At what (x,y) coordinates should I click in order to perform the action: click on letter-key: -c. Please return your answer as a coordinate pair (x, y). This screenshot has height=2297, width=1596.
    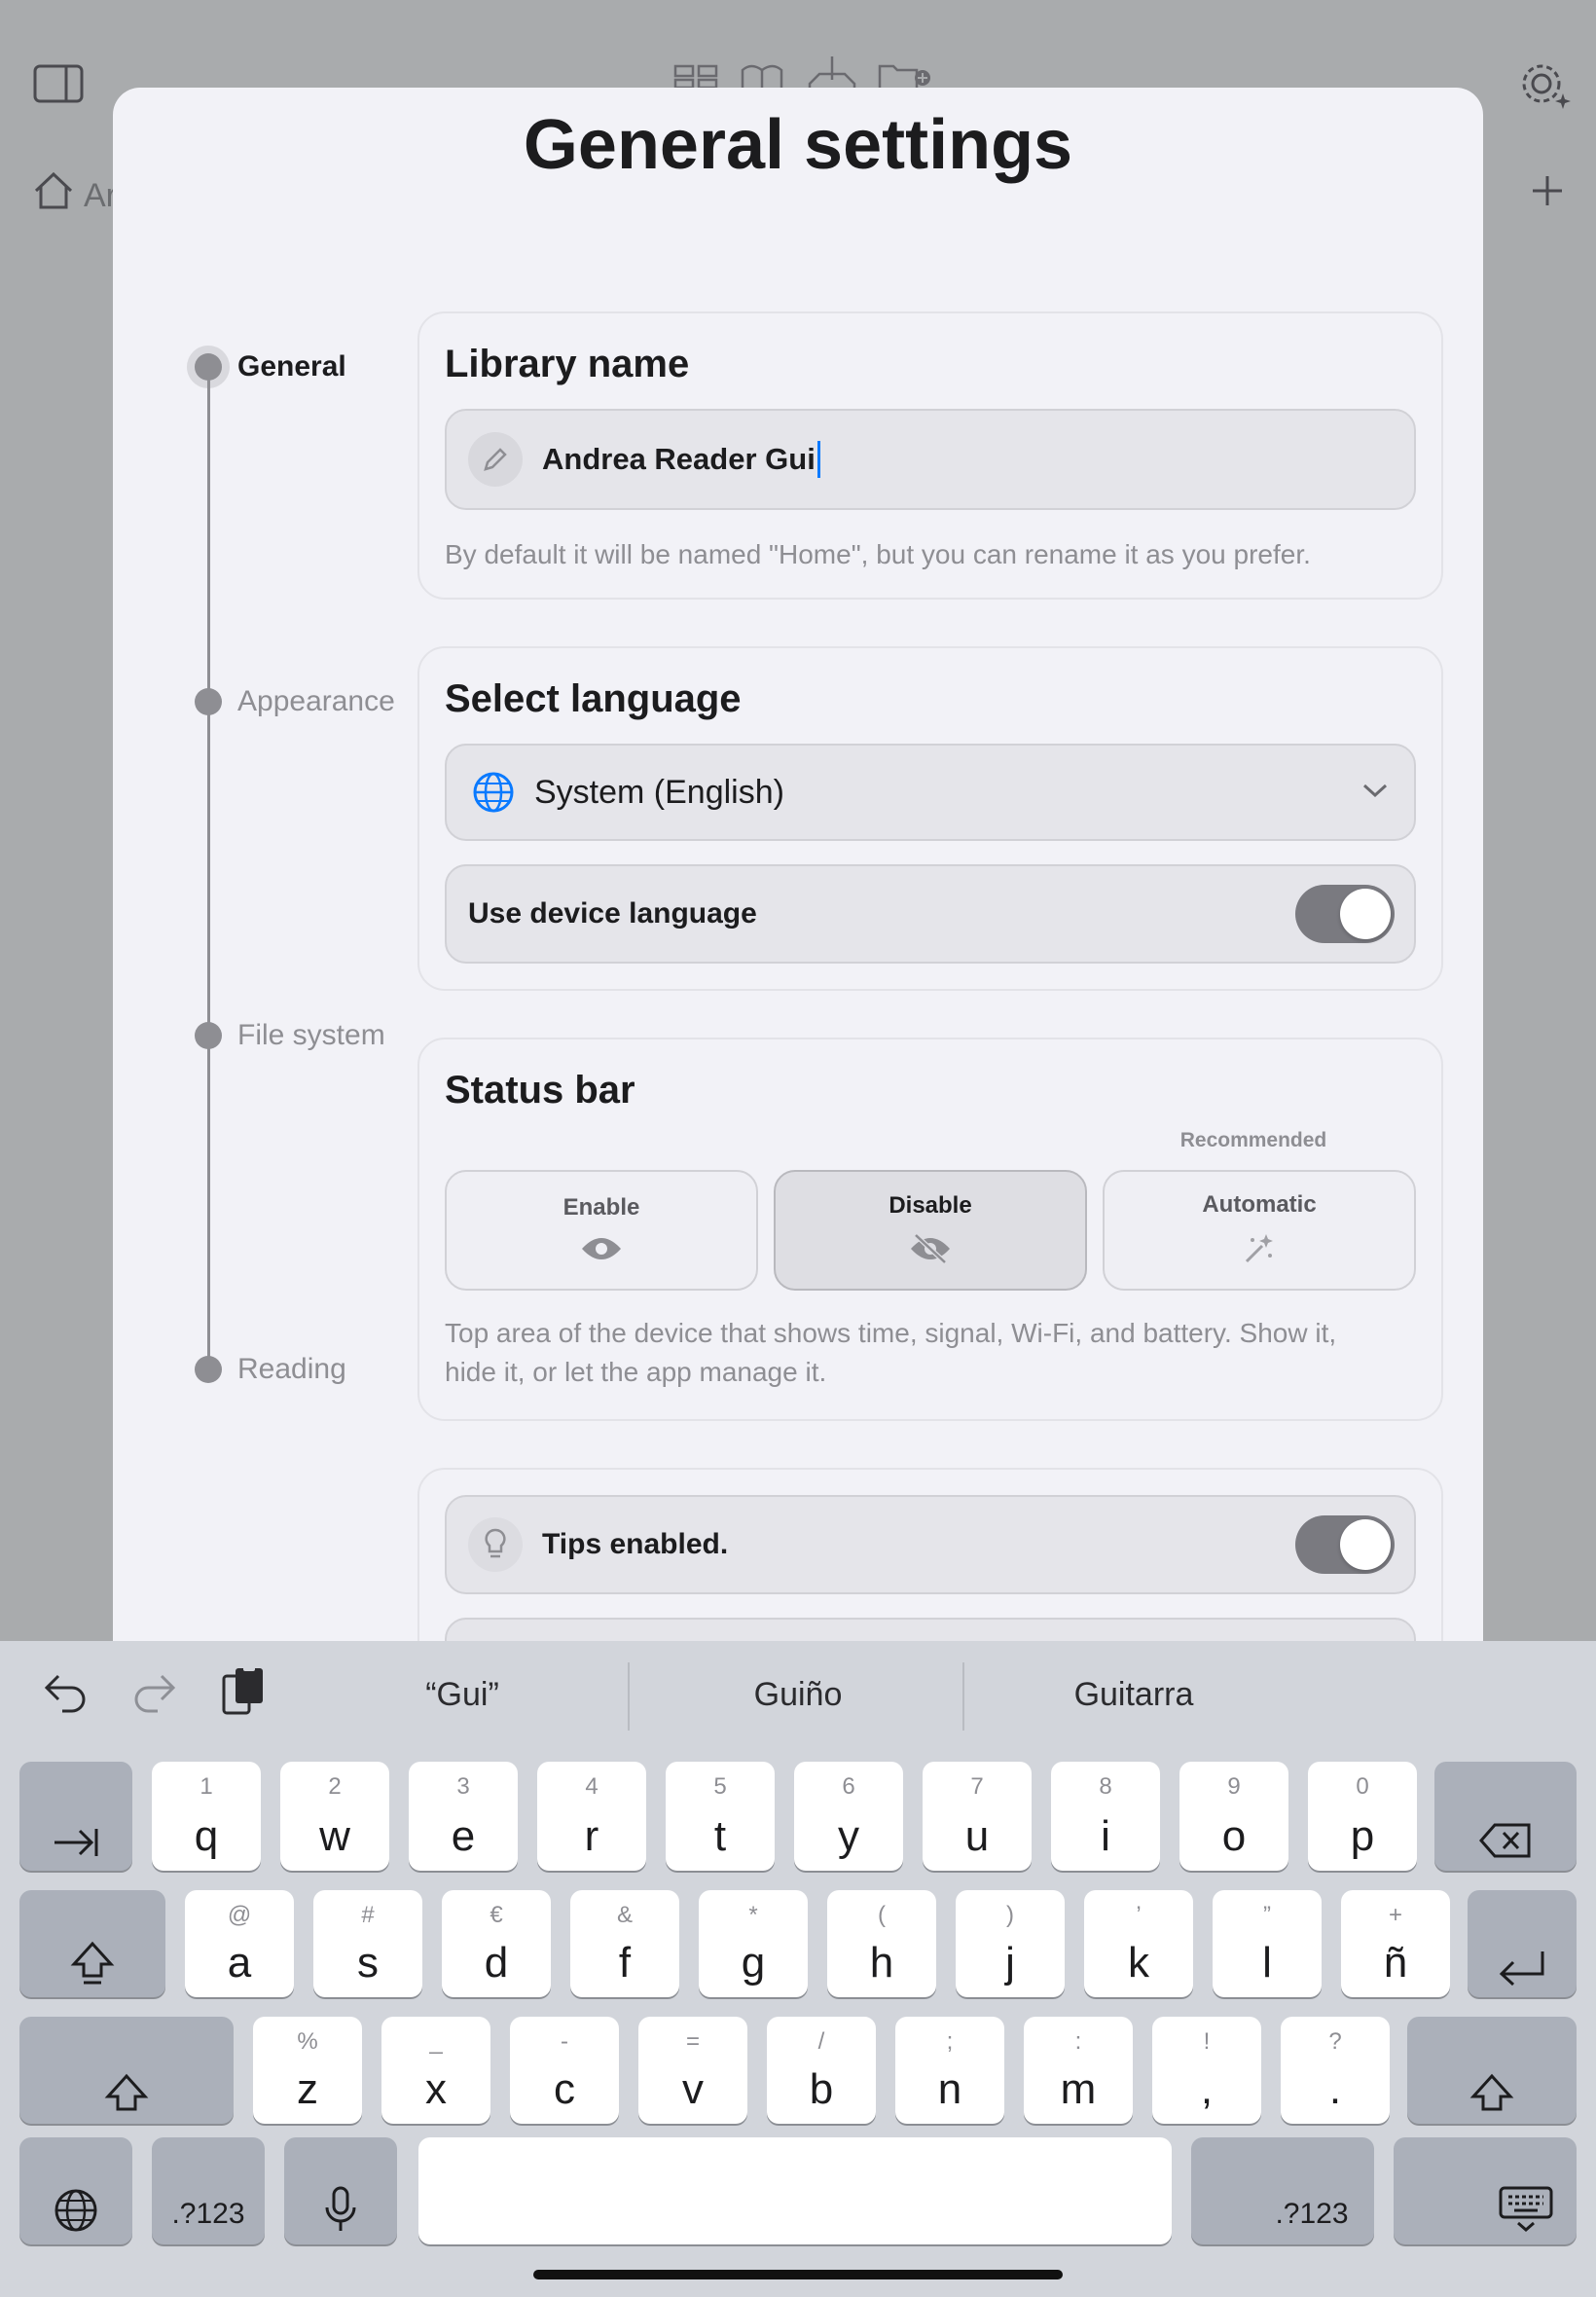
    Looking at the image, I should click on (564, 2070).